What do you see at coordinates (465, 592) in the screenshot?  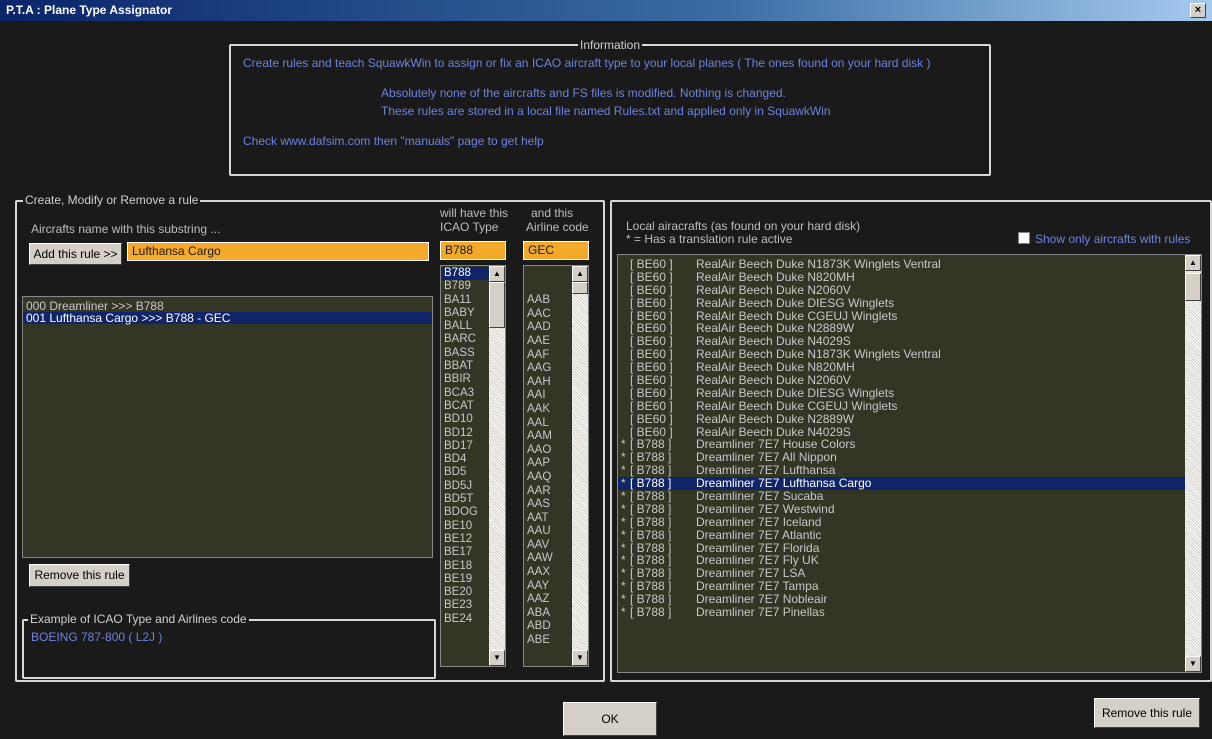 I see `icao-type-item: BE20` at bounding box center [465, 592].